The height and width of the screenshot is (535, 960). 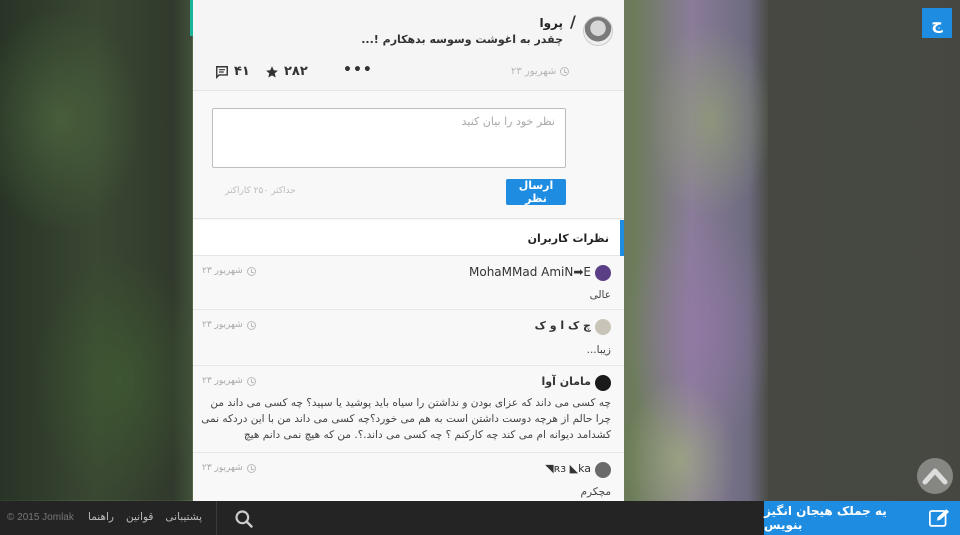 What do you see at coordinates (242, 71) in the screenshot?
I see `comment-count: ۴۱` at bounding box center [242, 71].